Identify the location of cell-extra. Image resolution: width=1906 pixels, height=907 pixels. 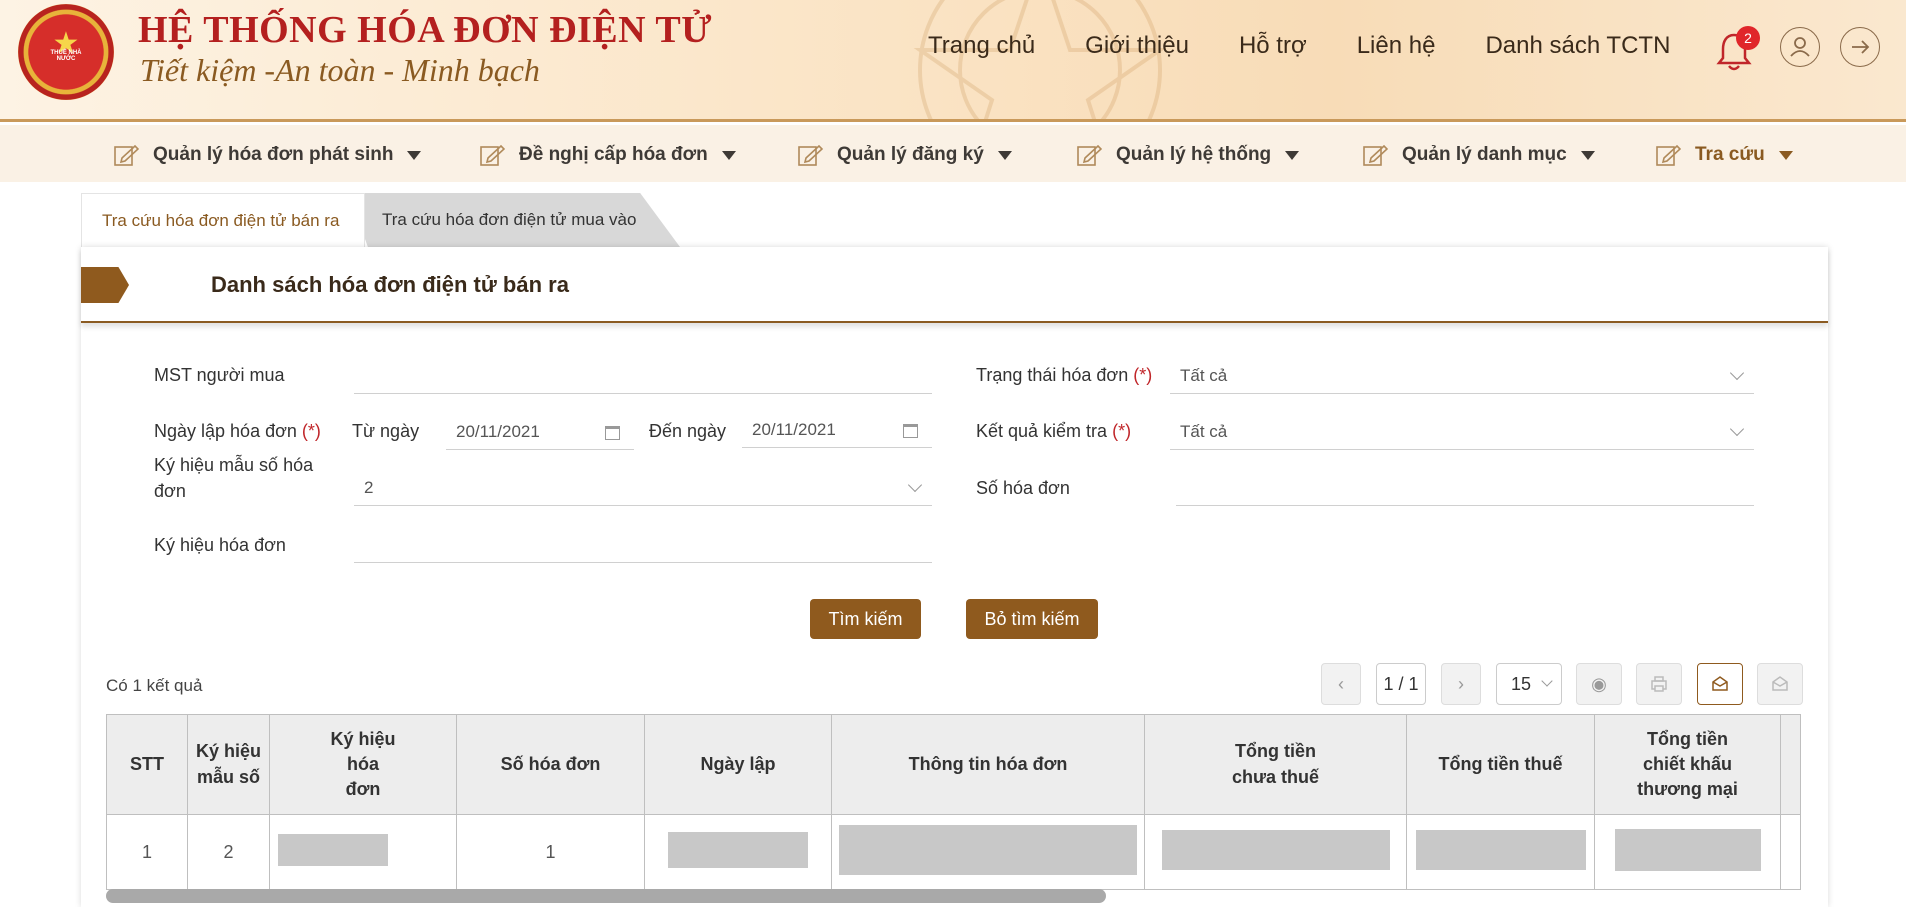
(1790, 852).